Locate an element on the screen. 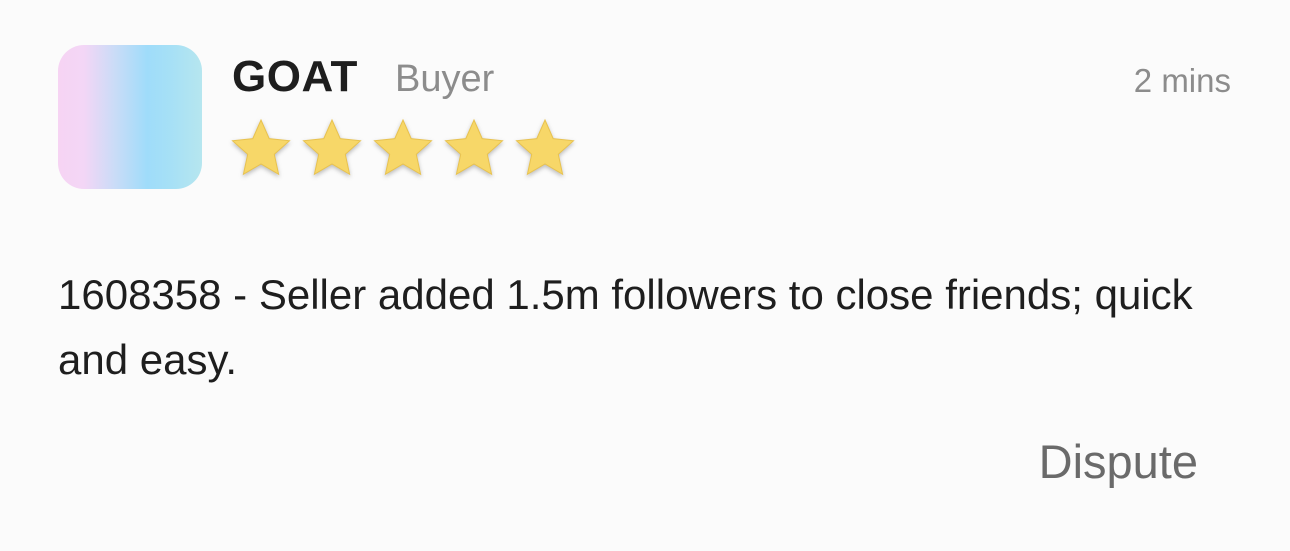  reviewer-name: GOAT is located at coordinates (295, 76).